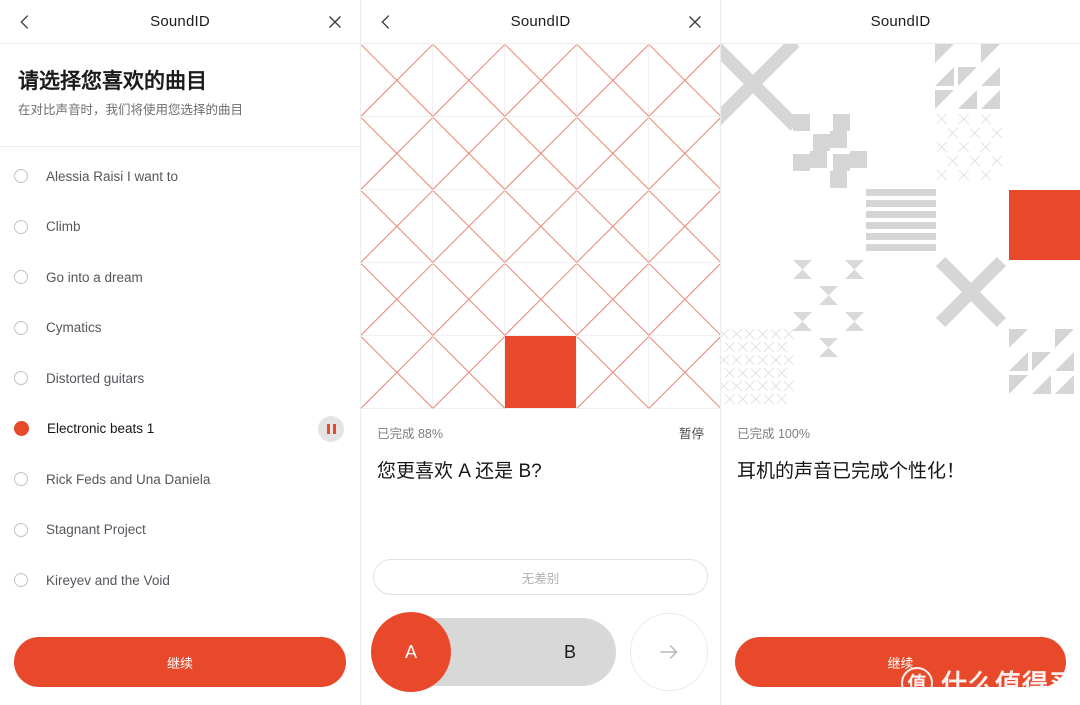  I want to click on left-cta-container: 继续, so click(180, 671).